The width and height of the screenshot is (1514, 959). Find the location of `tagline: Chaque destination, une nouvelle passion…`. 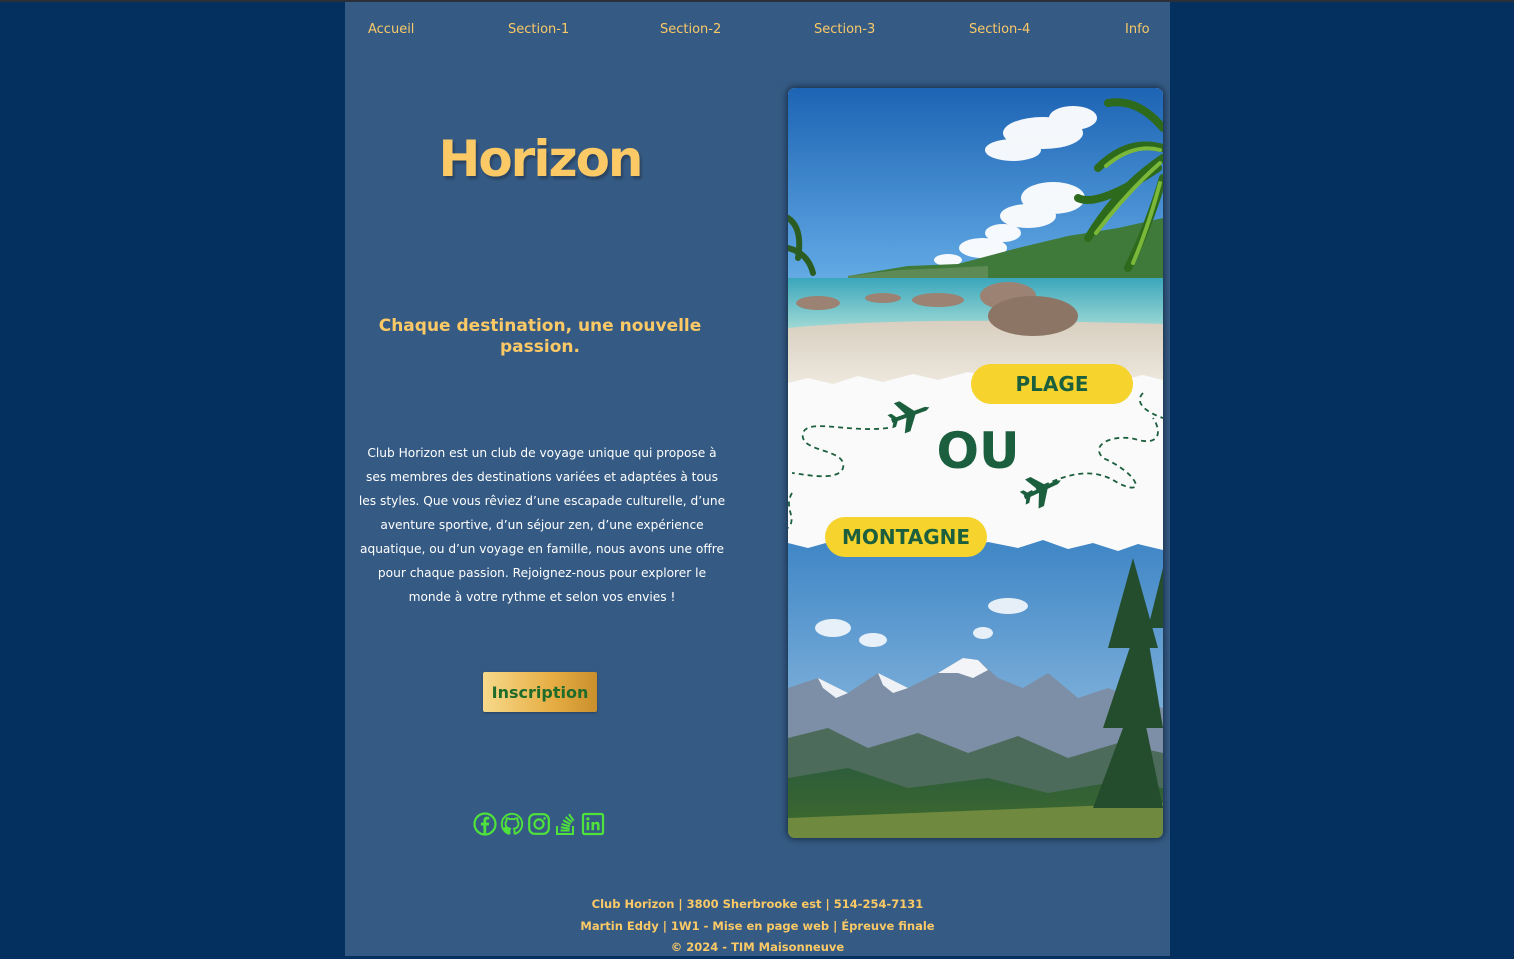

tagline: Chaque destination, une nouvelle passion… is located at coordinates (540, 336).